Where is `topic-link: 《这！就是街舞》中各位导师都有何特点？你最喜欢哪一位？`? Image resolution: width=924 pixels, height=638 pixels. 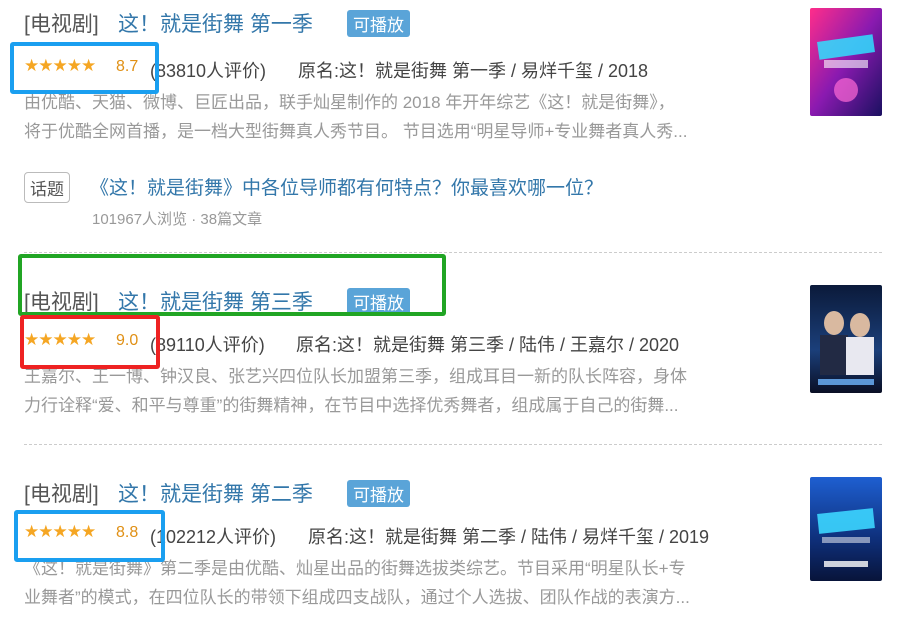
topic-link: 《这！就是街舞》中各位导师都有何特点？你最喜欢哪一位？ is located at coordinates (346, 186).